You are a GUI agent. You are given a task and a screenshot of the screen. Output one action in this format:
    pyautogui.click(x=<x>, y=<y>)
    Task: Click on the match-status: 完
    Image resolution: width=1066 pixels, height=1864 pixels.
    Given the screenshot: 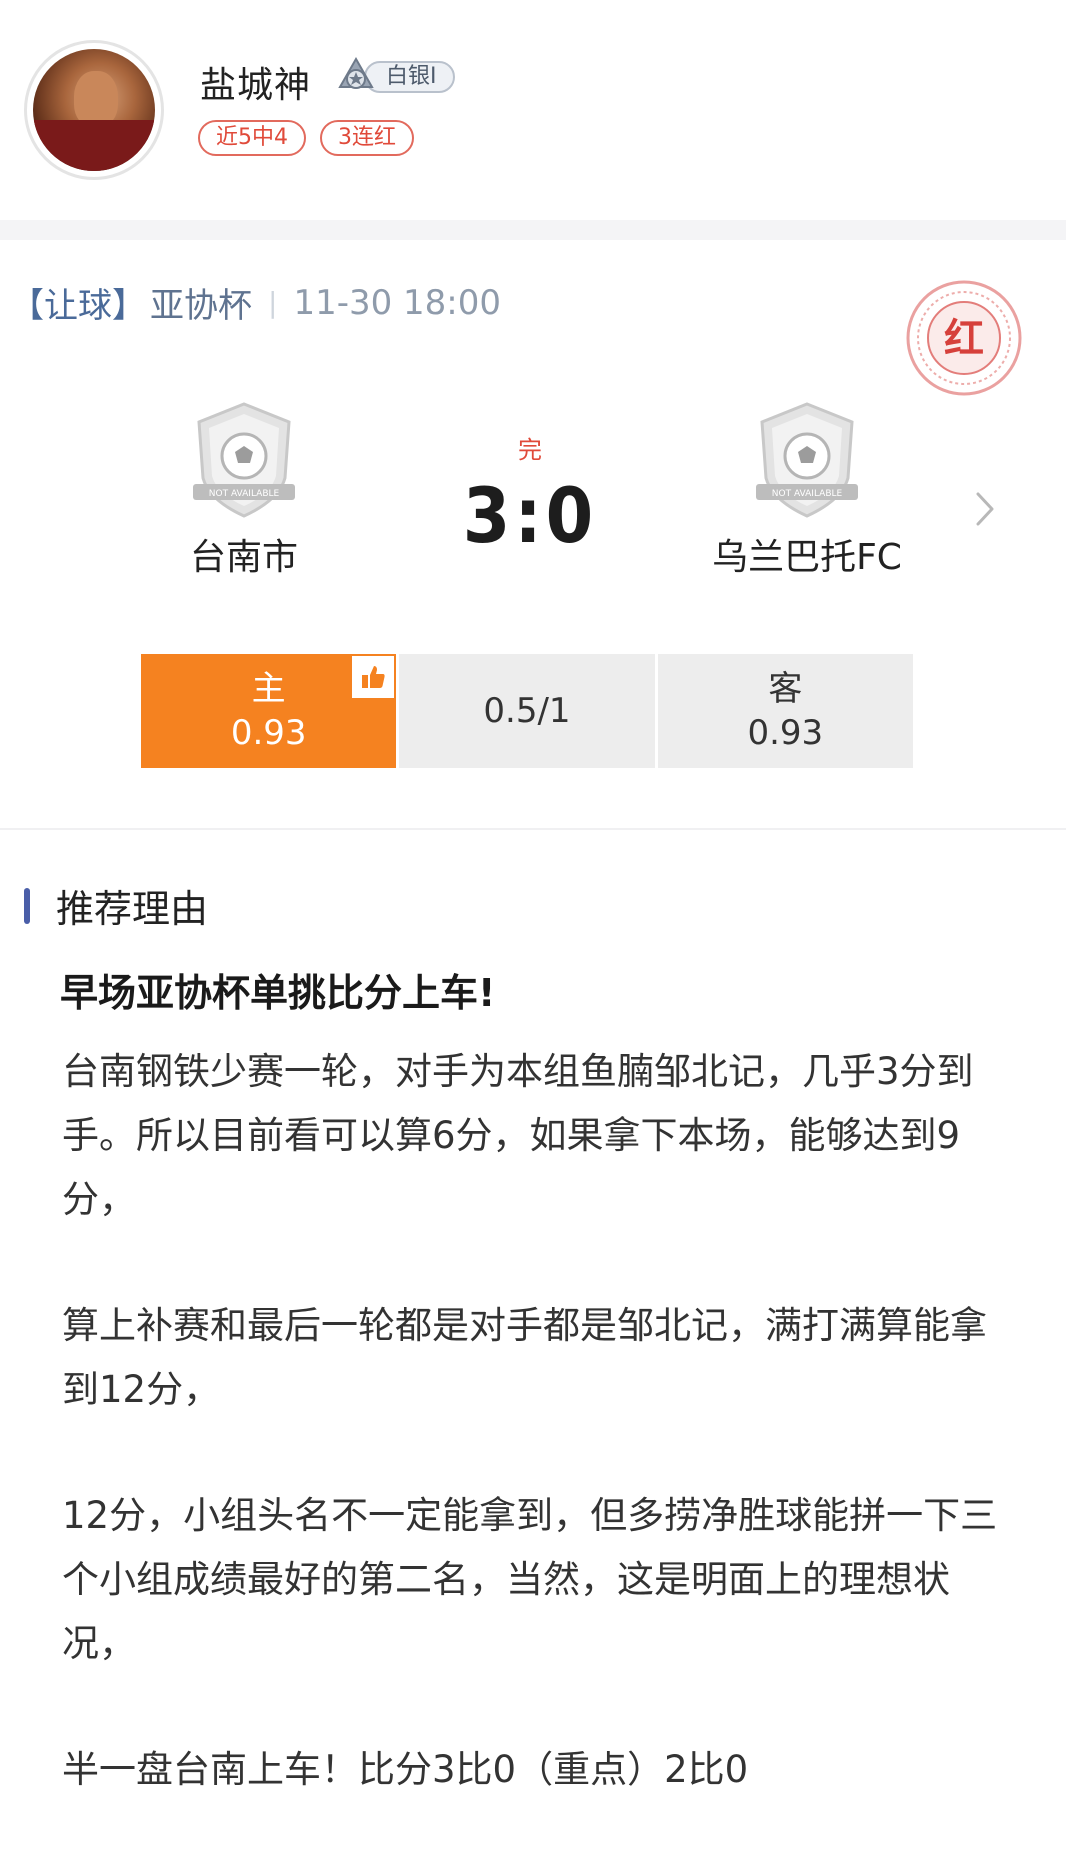 What is the action you would take?
    pyautogui.click(x=530, y=450)
    